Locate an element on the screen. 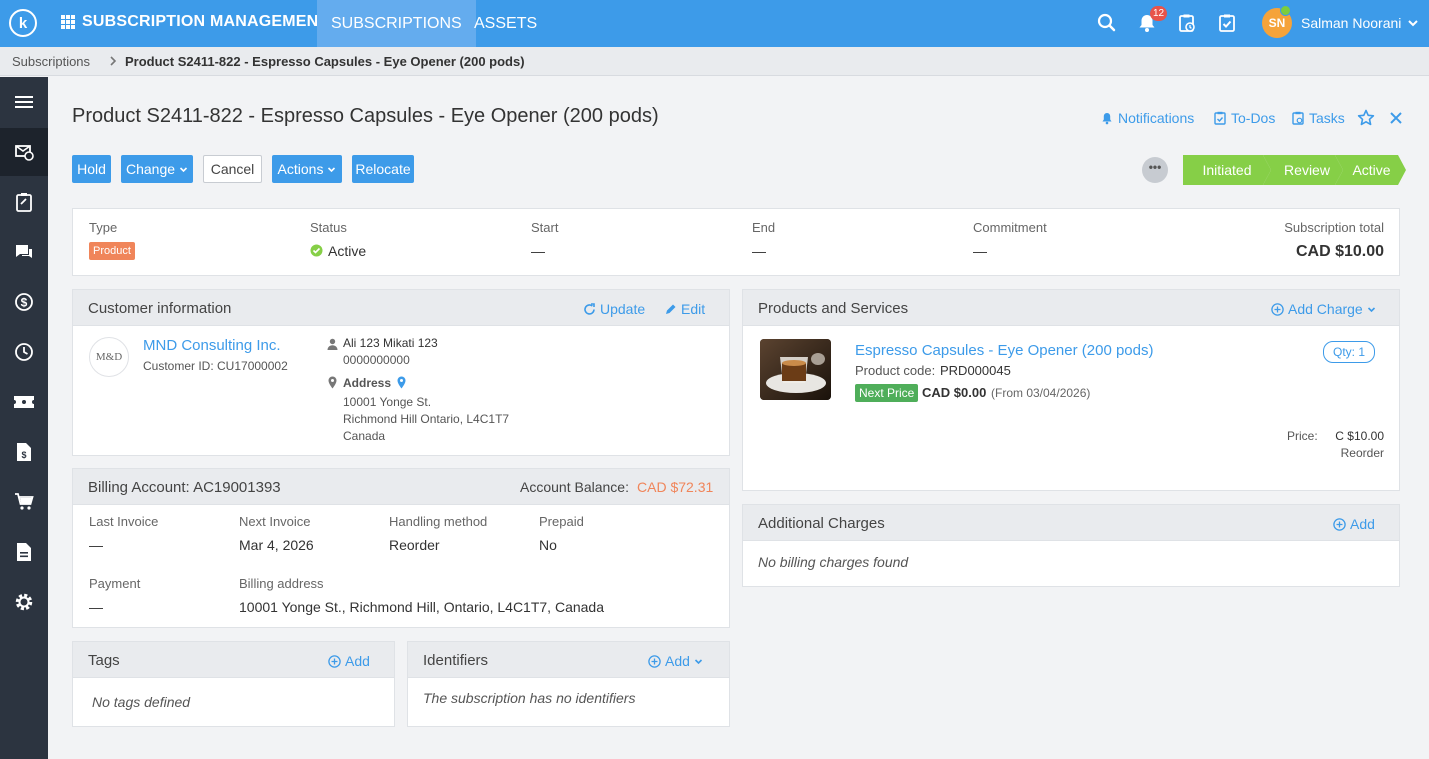 Image resolution: width=1429 pixels, height=759 pixels. sidebar-item-messages is located at coordinates (24, 252).